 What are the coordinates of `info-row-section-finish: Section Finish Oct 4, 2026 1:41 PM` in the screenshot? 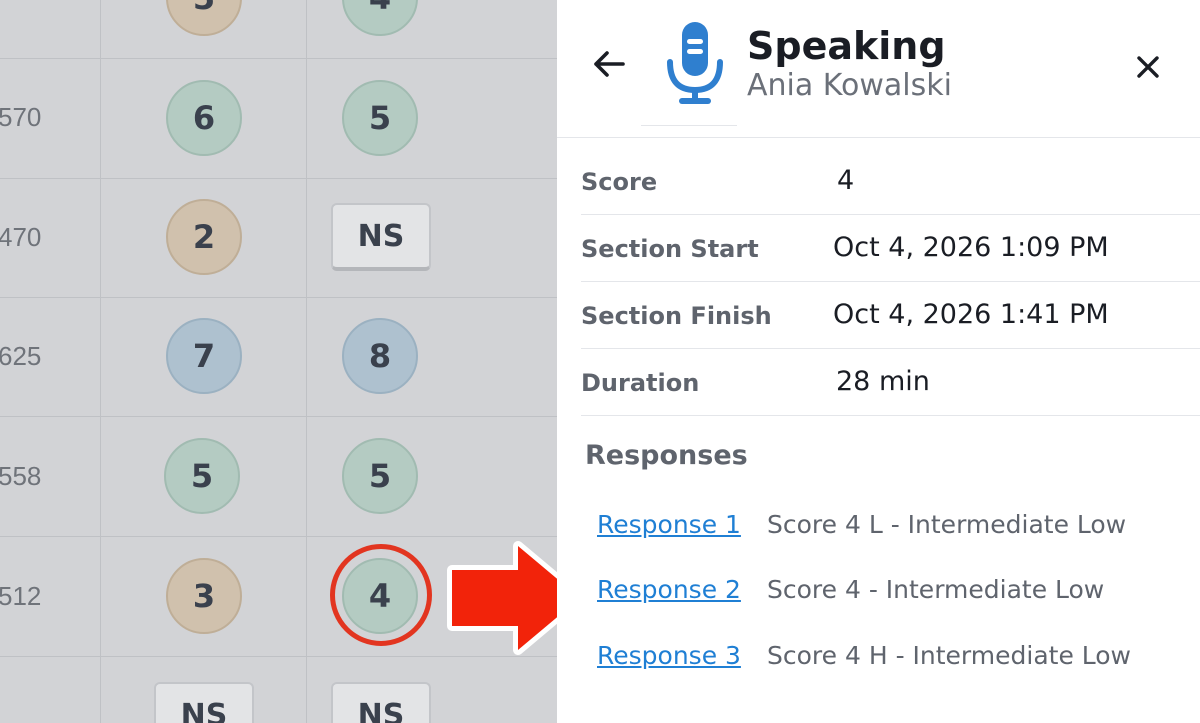 It's located at (890, 315).